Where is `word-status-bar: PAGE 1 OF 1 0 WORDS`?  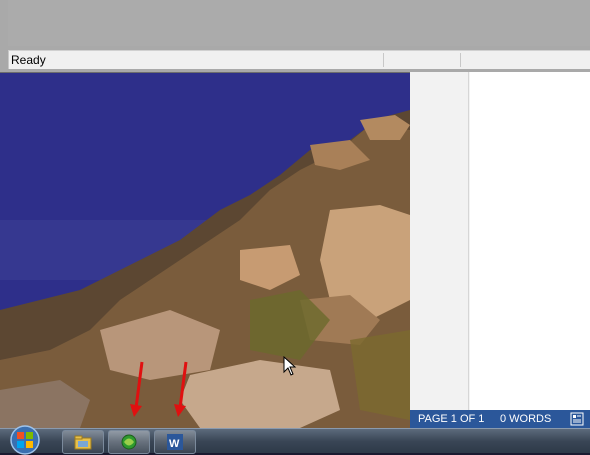
word-status-bar: PAGE 1 OF 1 0 WORDS is located at coordinates (500, 419).